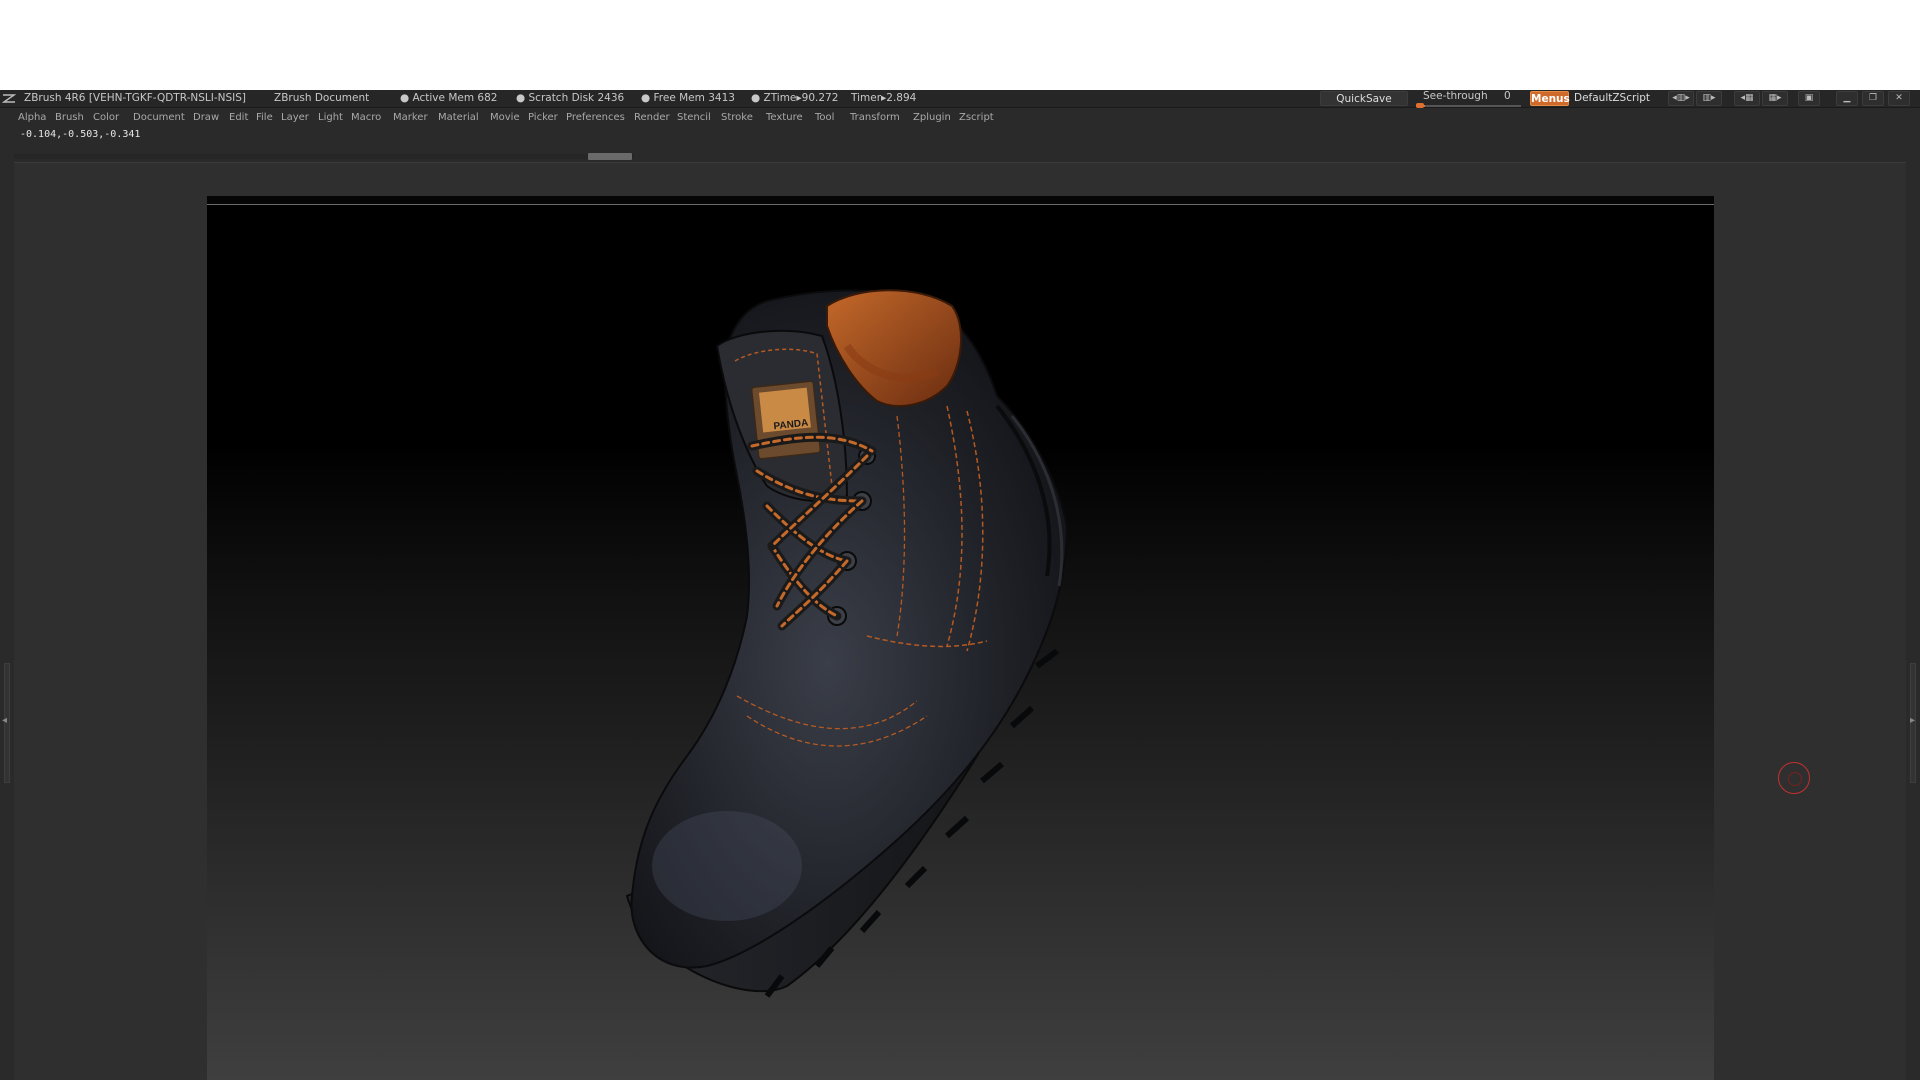 The height and width of the screenshot is (1080, 1920). What do you see at coordinates (1912, 720) in the screenshot?
I see `right-tray-arrow-icon: ▸` at bounding box center [1912, 720].